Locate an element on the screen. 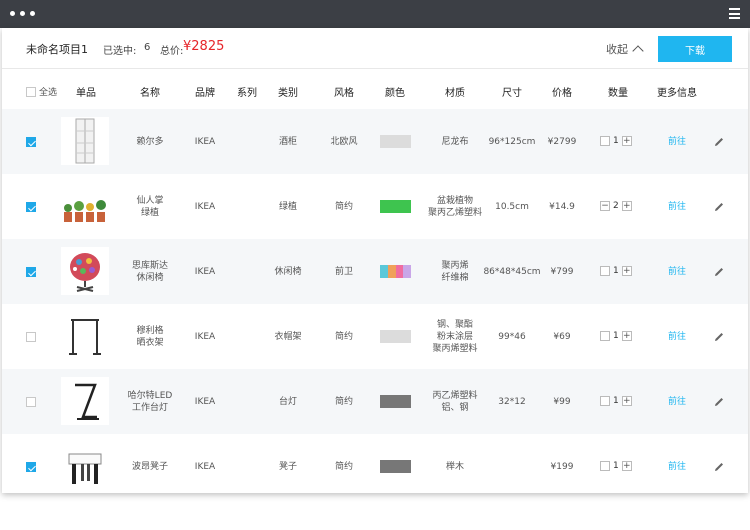 The height and width of the screenshot is (530, 750). decrement-button: − is located at coordinates (605, 206).